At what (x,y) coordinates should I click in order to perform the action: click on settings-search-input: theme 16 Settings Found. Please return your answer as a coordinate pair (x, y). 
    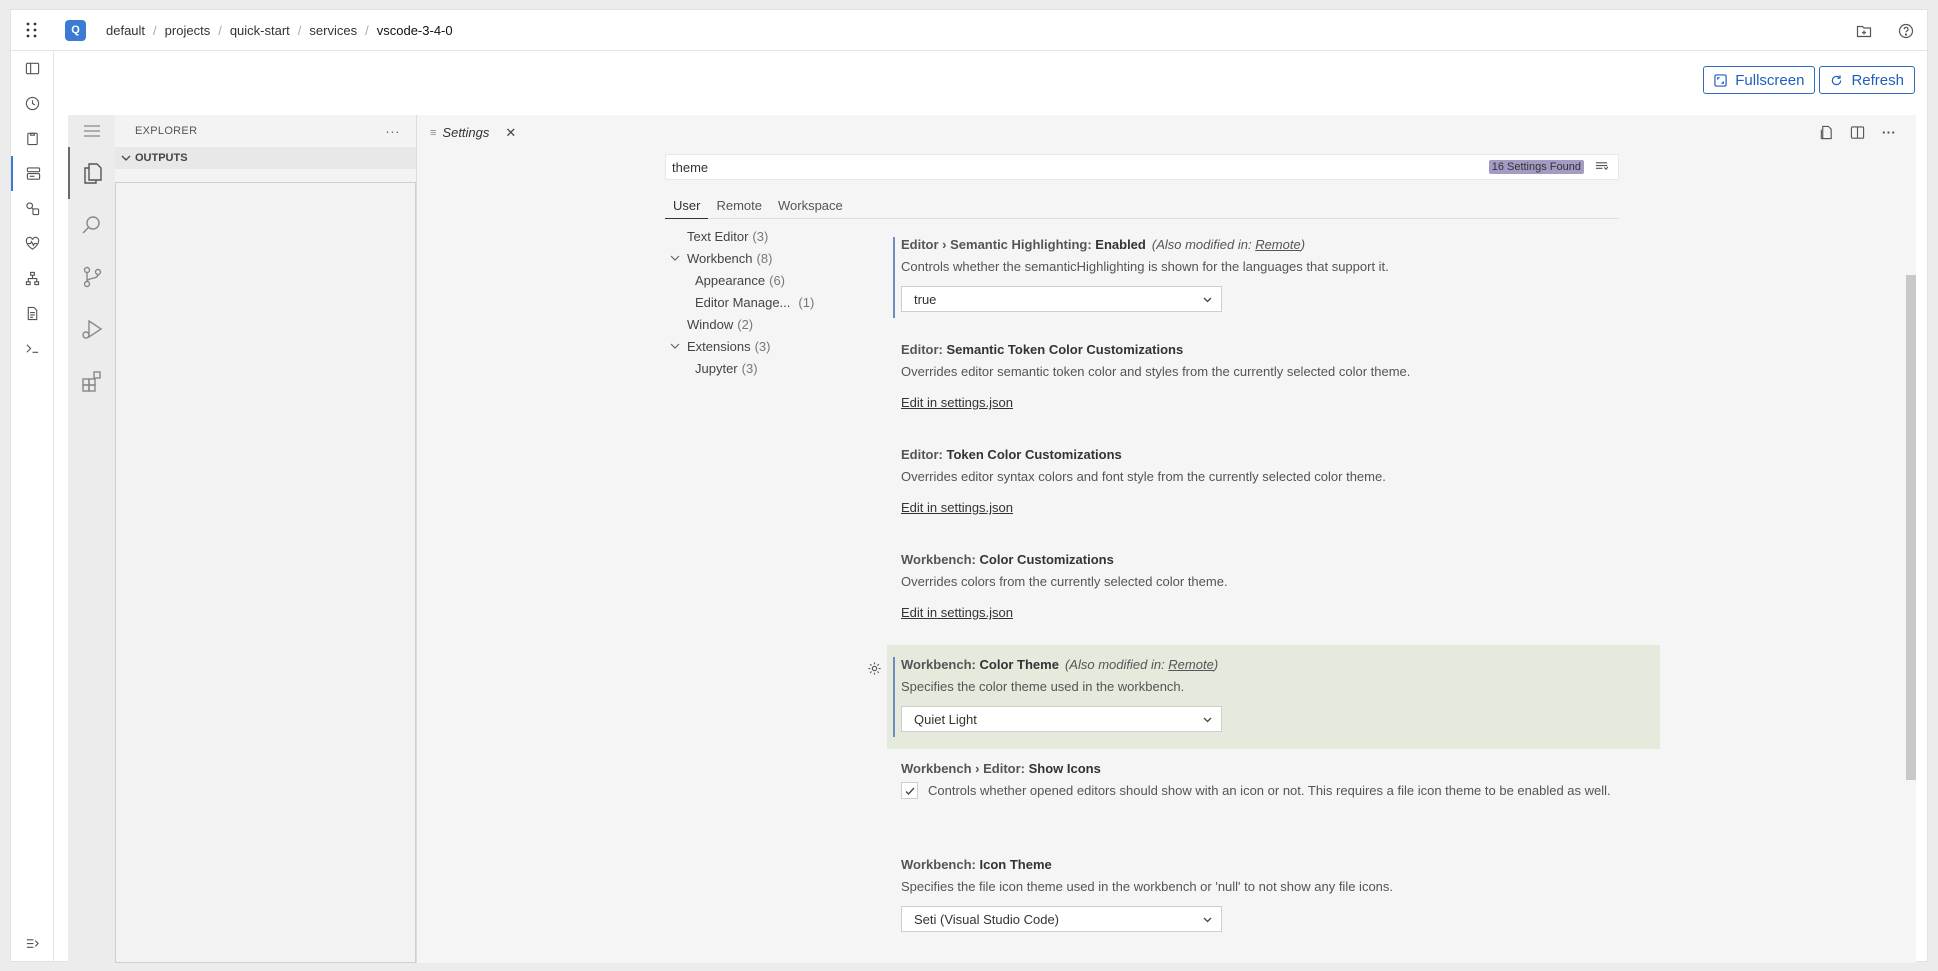
    Looking at the image, I should click on (1142, 167).